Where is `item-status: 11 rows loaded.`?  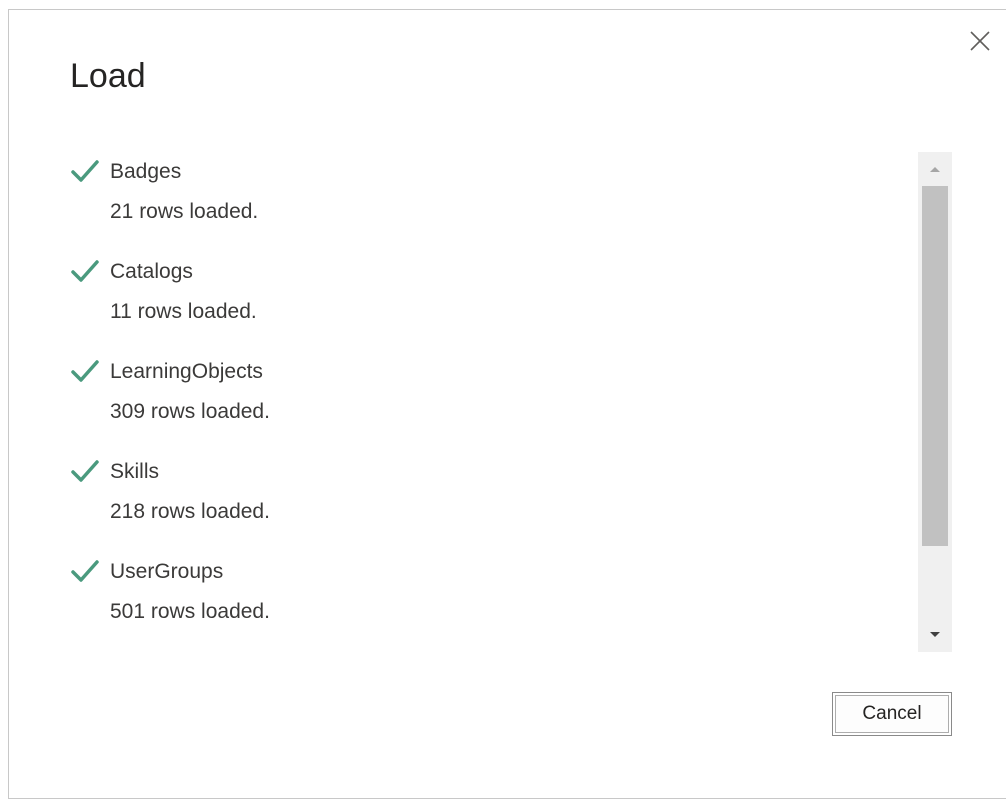
item-status: 11 rows loaded. is located at coordinates (183, 311).